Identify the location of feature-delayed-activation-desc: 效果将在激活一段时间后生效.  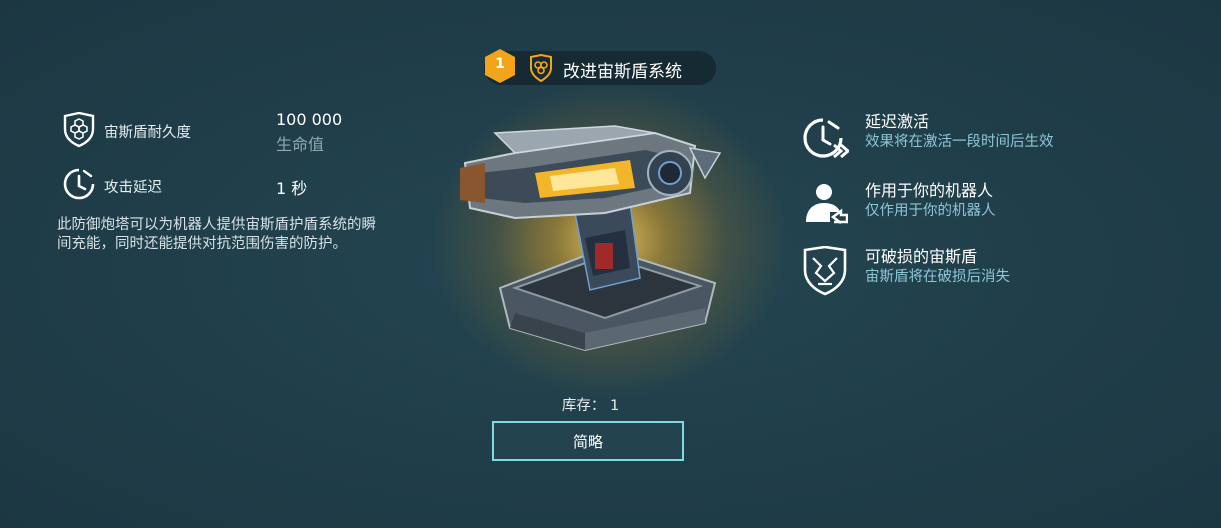
(959, 142).